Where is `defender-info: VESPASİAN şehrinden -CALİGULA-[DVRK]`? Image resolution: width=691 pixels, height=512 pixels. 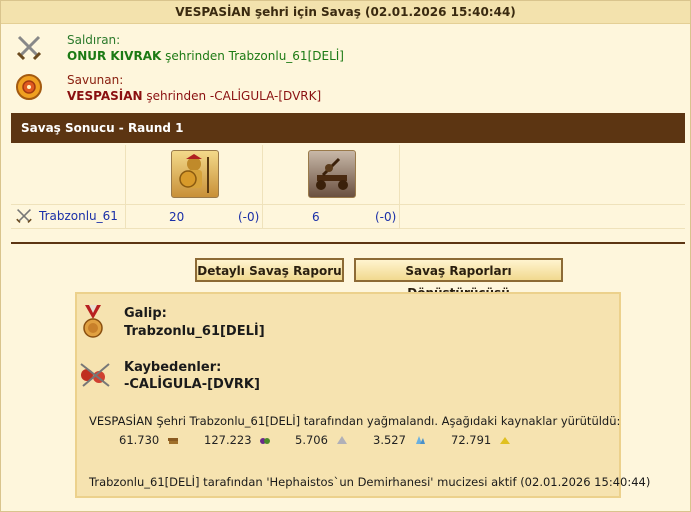
defender-info: VESPASİAN şehrinden -CALİGULA-[DVRK] is located at coordinates (194, 96).